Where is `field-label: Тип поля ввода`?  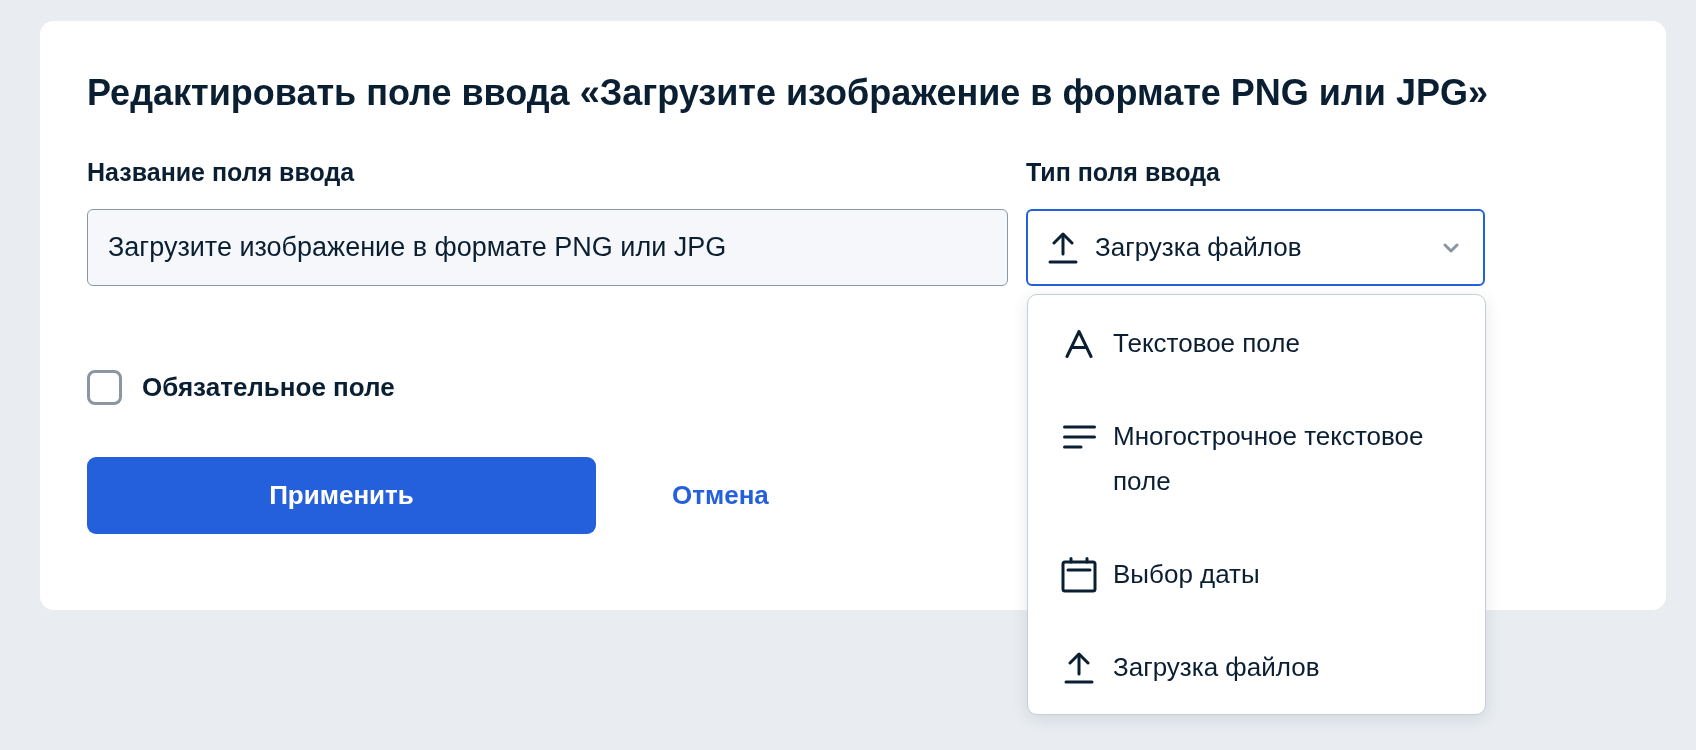 field-label: Тип поля ввода is located at coordinates (1124, 172).